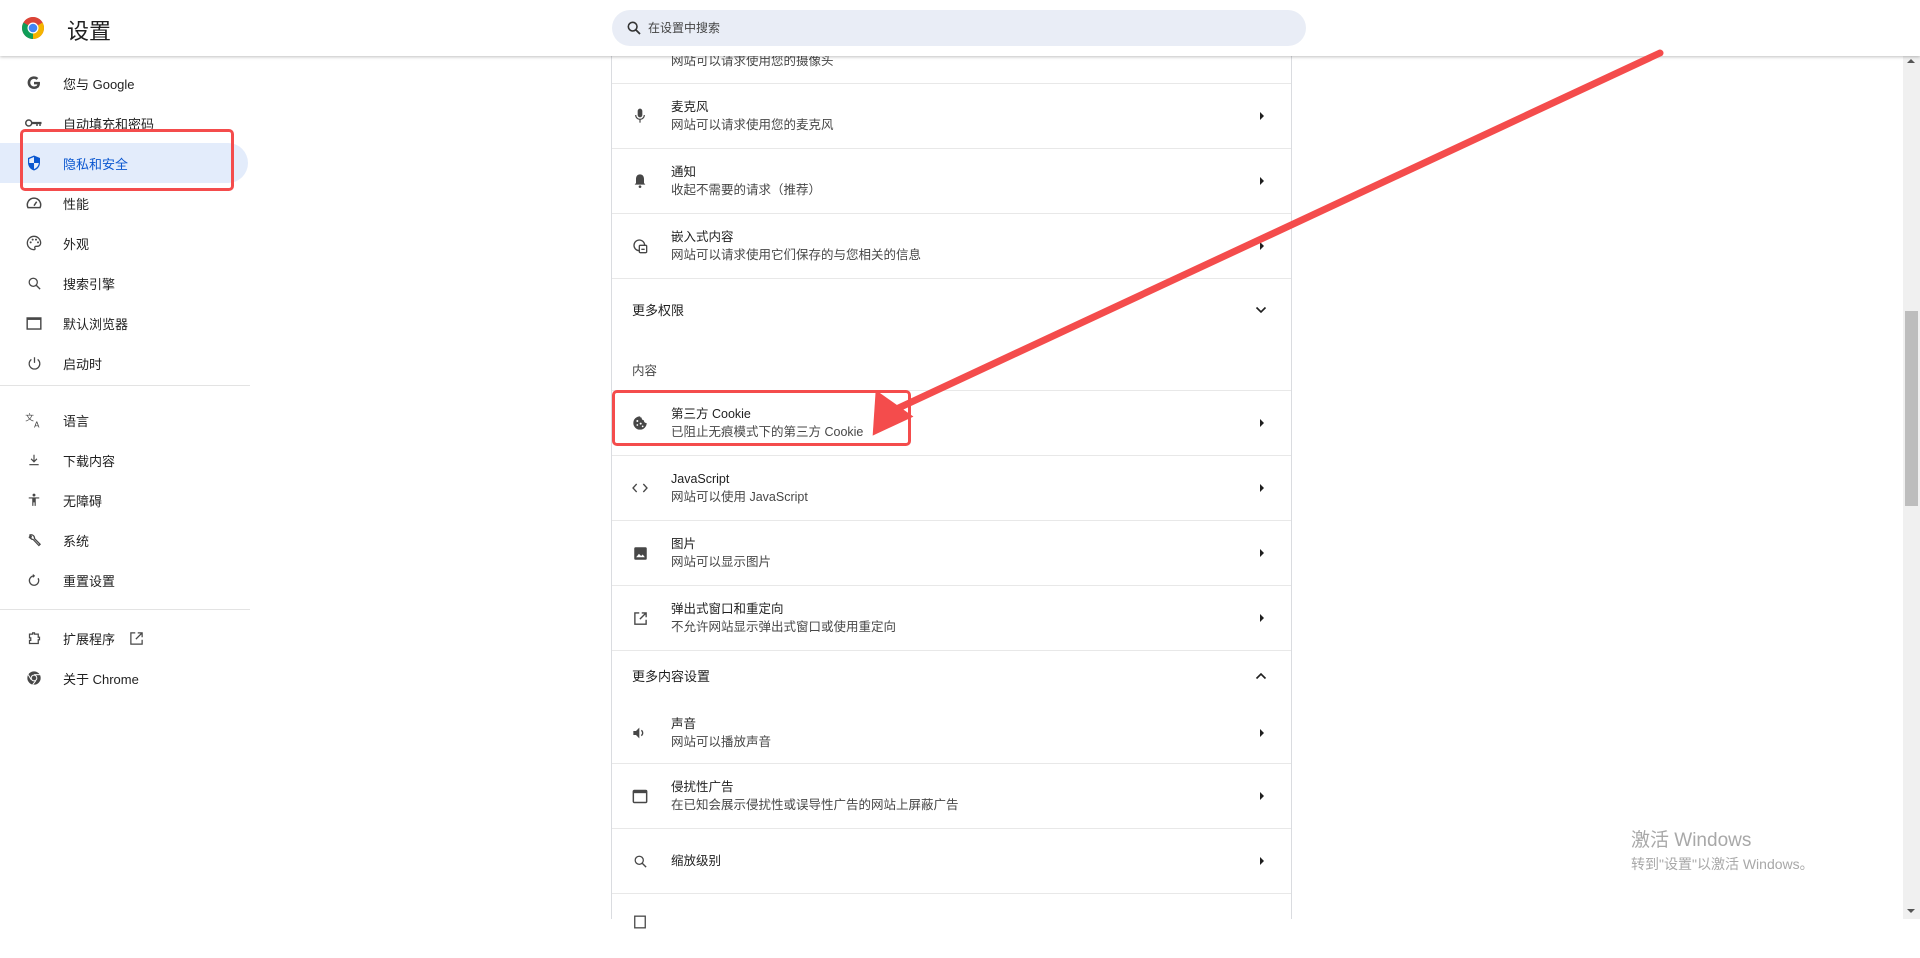 This screenshot has height=958, width=1920. I want to click on sidebar-item-default-browser: 默认浏览器, so click(124, 323).